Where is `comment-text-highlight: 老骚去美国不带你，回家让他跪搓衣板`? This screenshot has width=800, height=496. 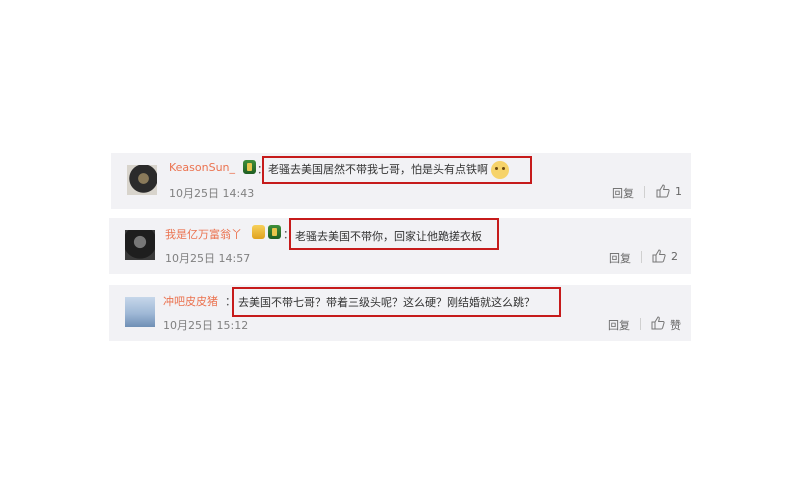
comment-text-highlight: 老骚去美国不带你，回家让他跪搓衣板 is located at coordinates (394, 234).